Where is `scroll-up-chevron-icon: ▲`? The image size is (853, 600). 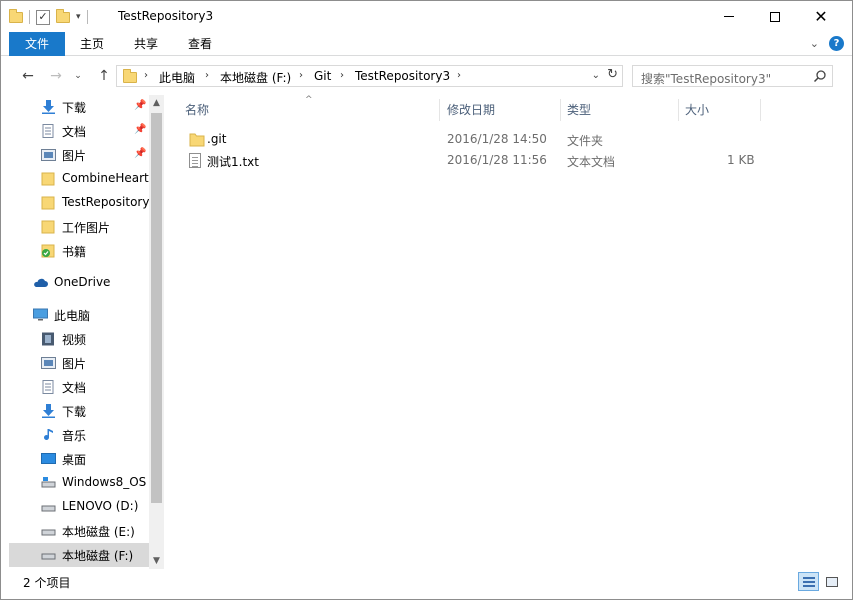
scroll-up-chevron-icon: ▲ is located at coordinates (156, 103).